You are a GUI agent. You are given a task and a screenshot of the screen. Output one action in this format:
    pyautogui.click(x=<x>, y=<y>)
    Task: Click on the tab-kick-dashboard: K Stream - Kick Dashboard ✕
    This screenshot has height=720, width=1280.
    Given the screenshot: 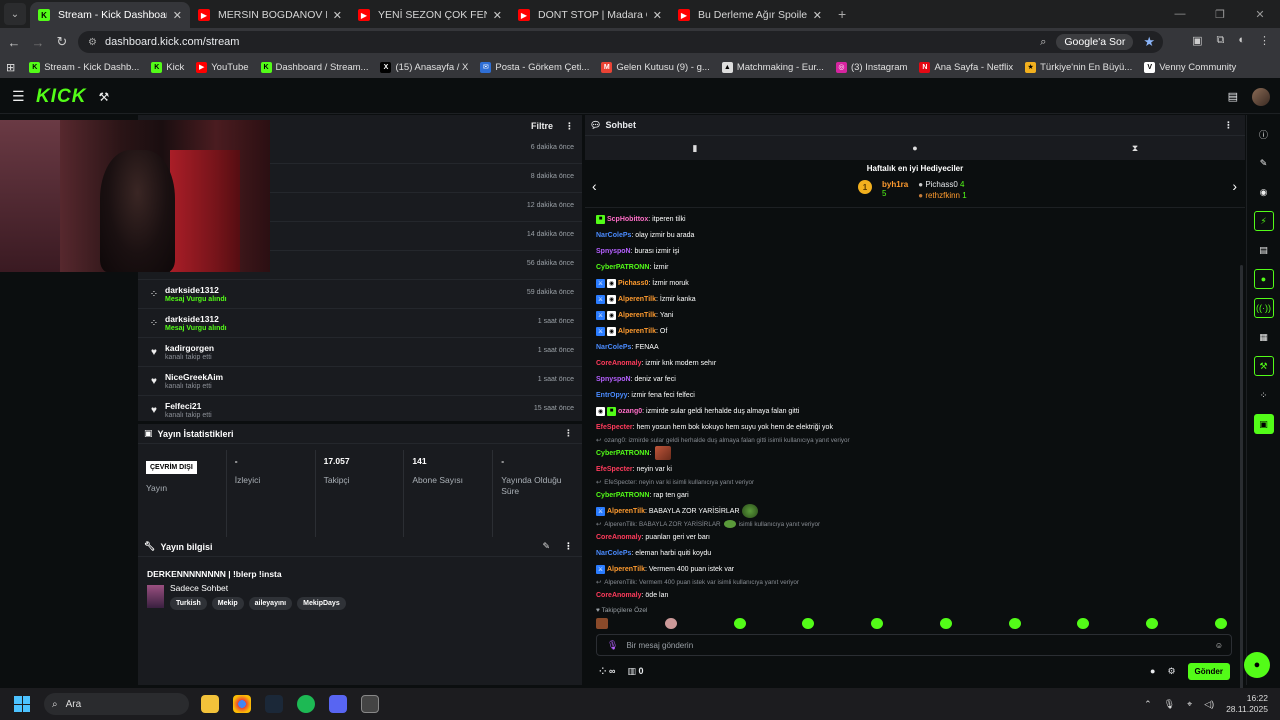 What is the action you would take?
    pyautogui.click(x=110, y=15)
    